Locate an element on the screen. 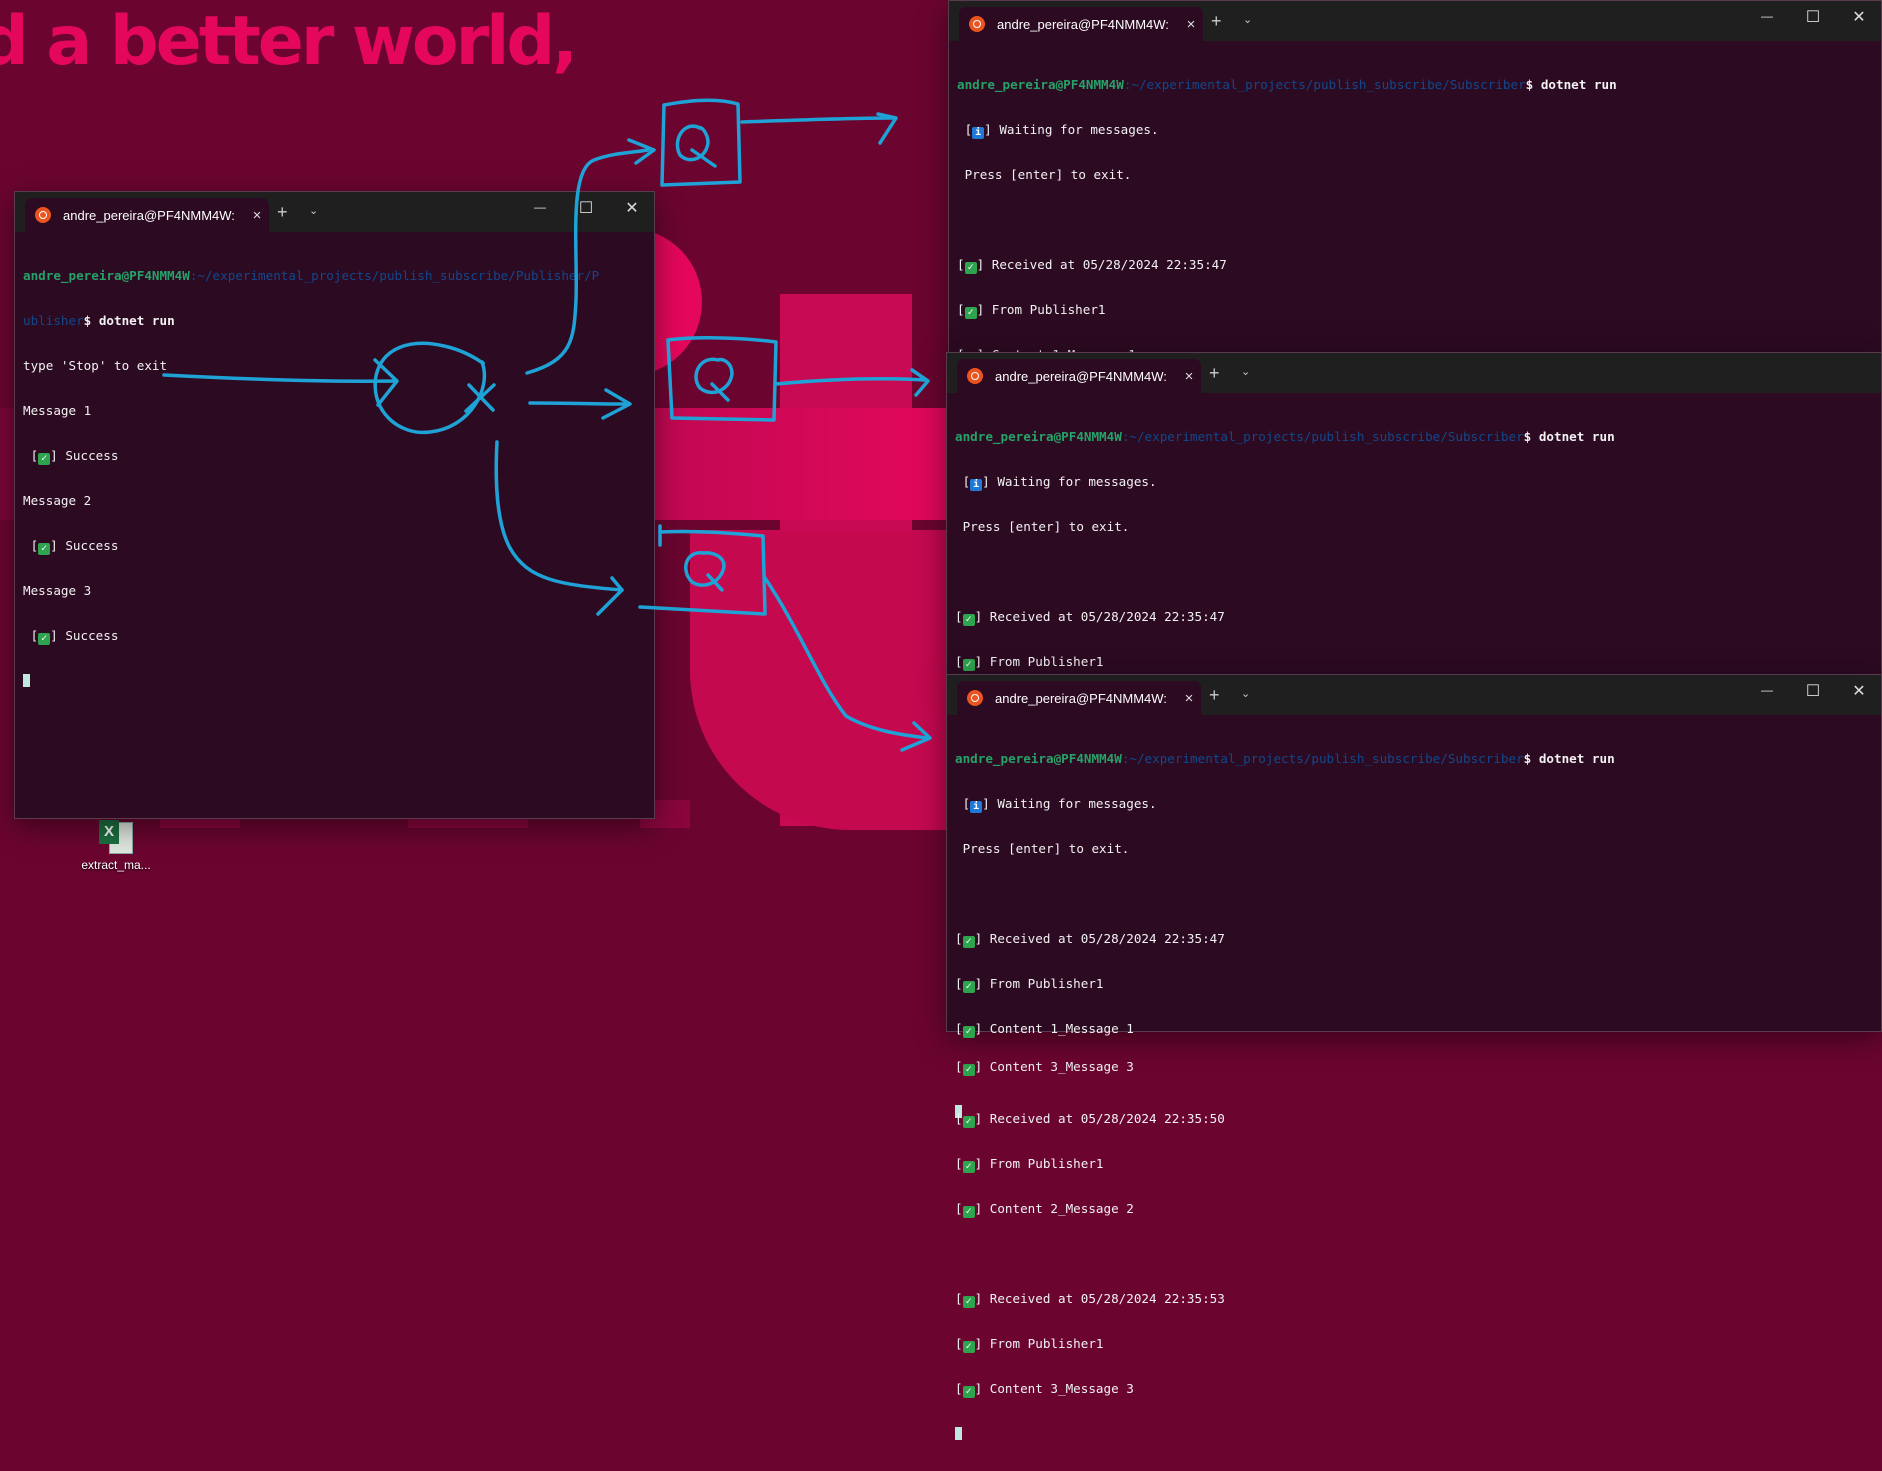 This screenshot has width=1882, height=1471. output-line: type 'Stop' to exit is located at coordinates (95, 365).